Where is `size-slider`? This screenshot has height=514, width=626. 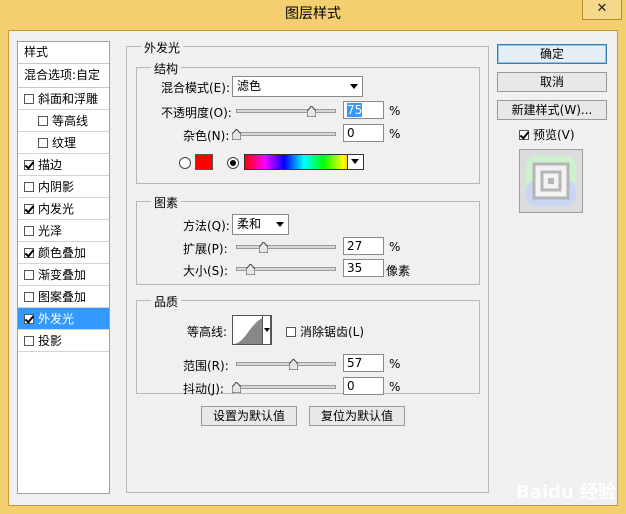 size-slider is located at coordinates (286, 270).